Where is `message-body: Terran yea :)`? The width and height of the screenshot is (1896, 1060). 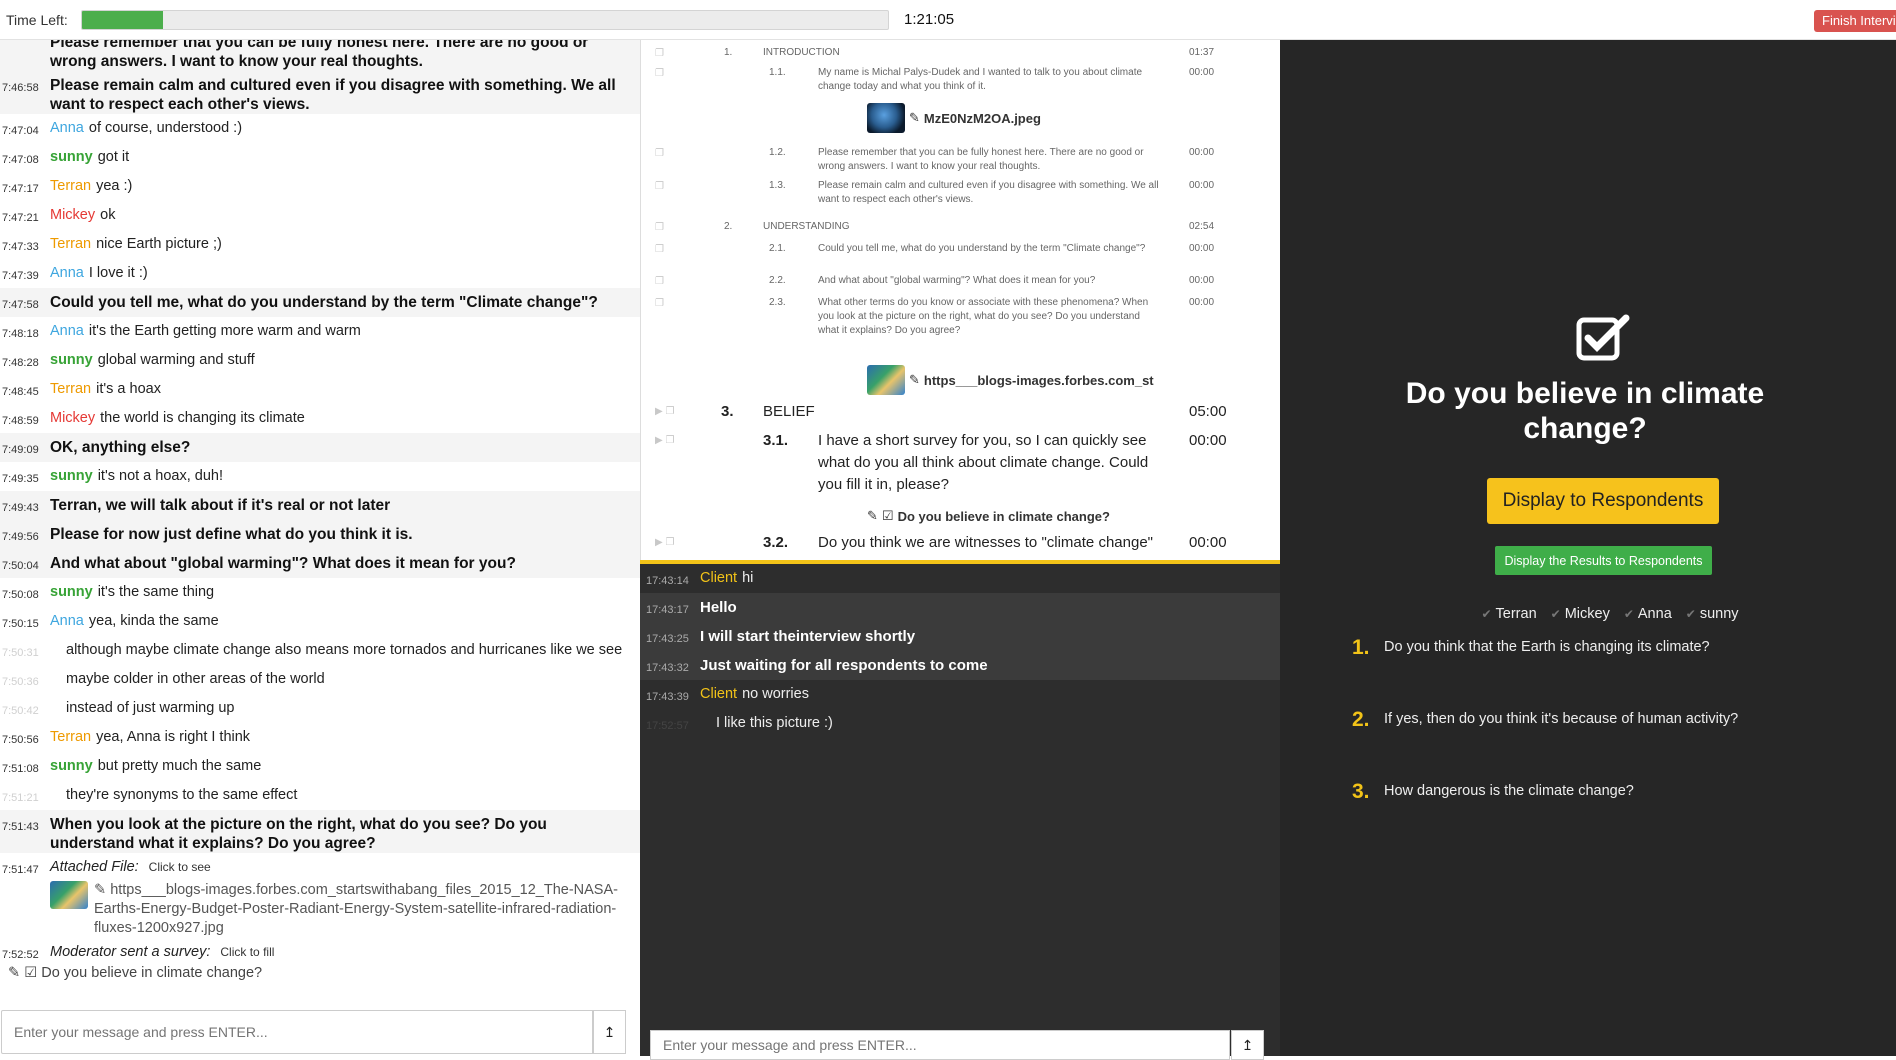 message-body: Terran yea :) is located at coordinates (341, 186).